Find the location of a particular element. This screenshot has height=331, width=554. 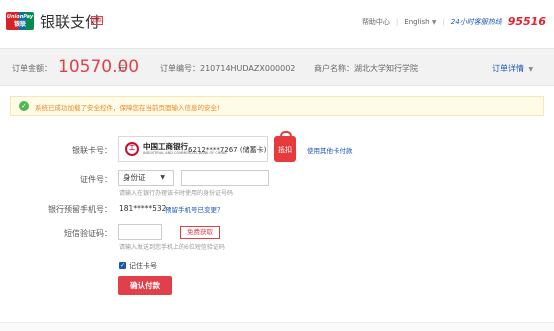

merchant-name: 商户名称：湖北大学知行学院 is located at coordinates (366, 68).